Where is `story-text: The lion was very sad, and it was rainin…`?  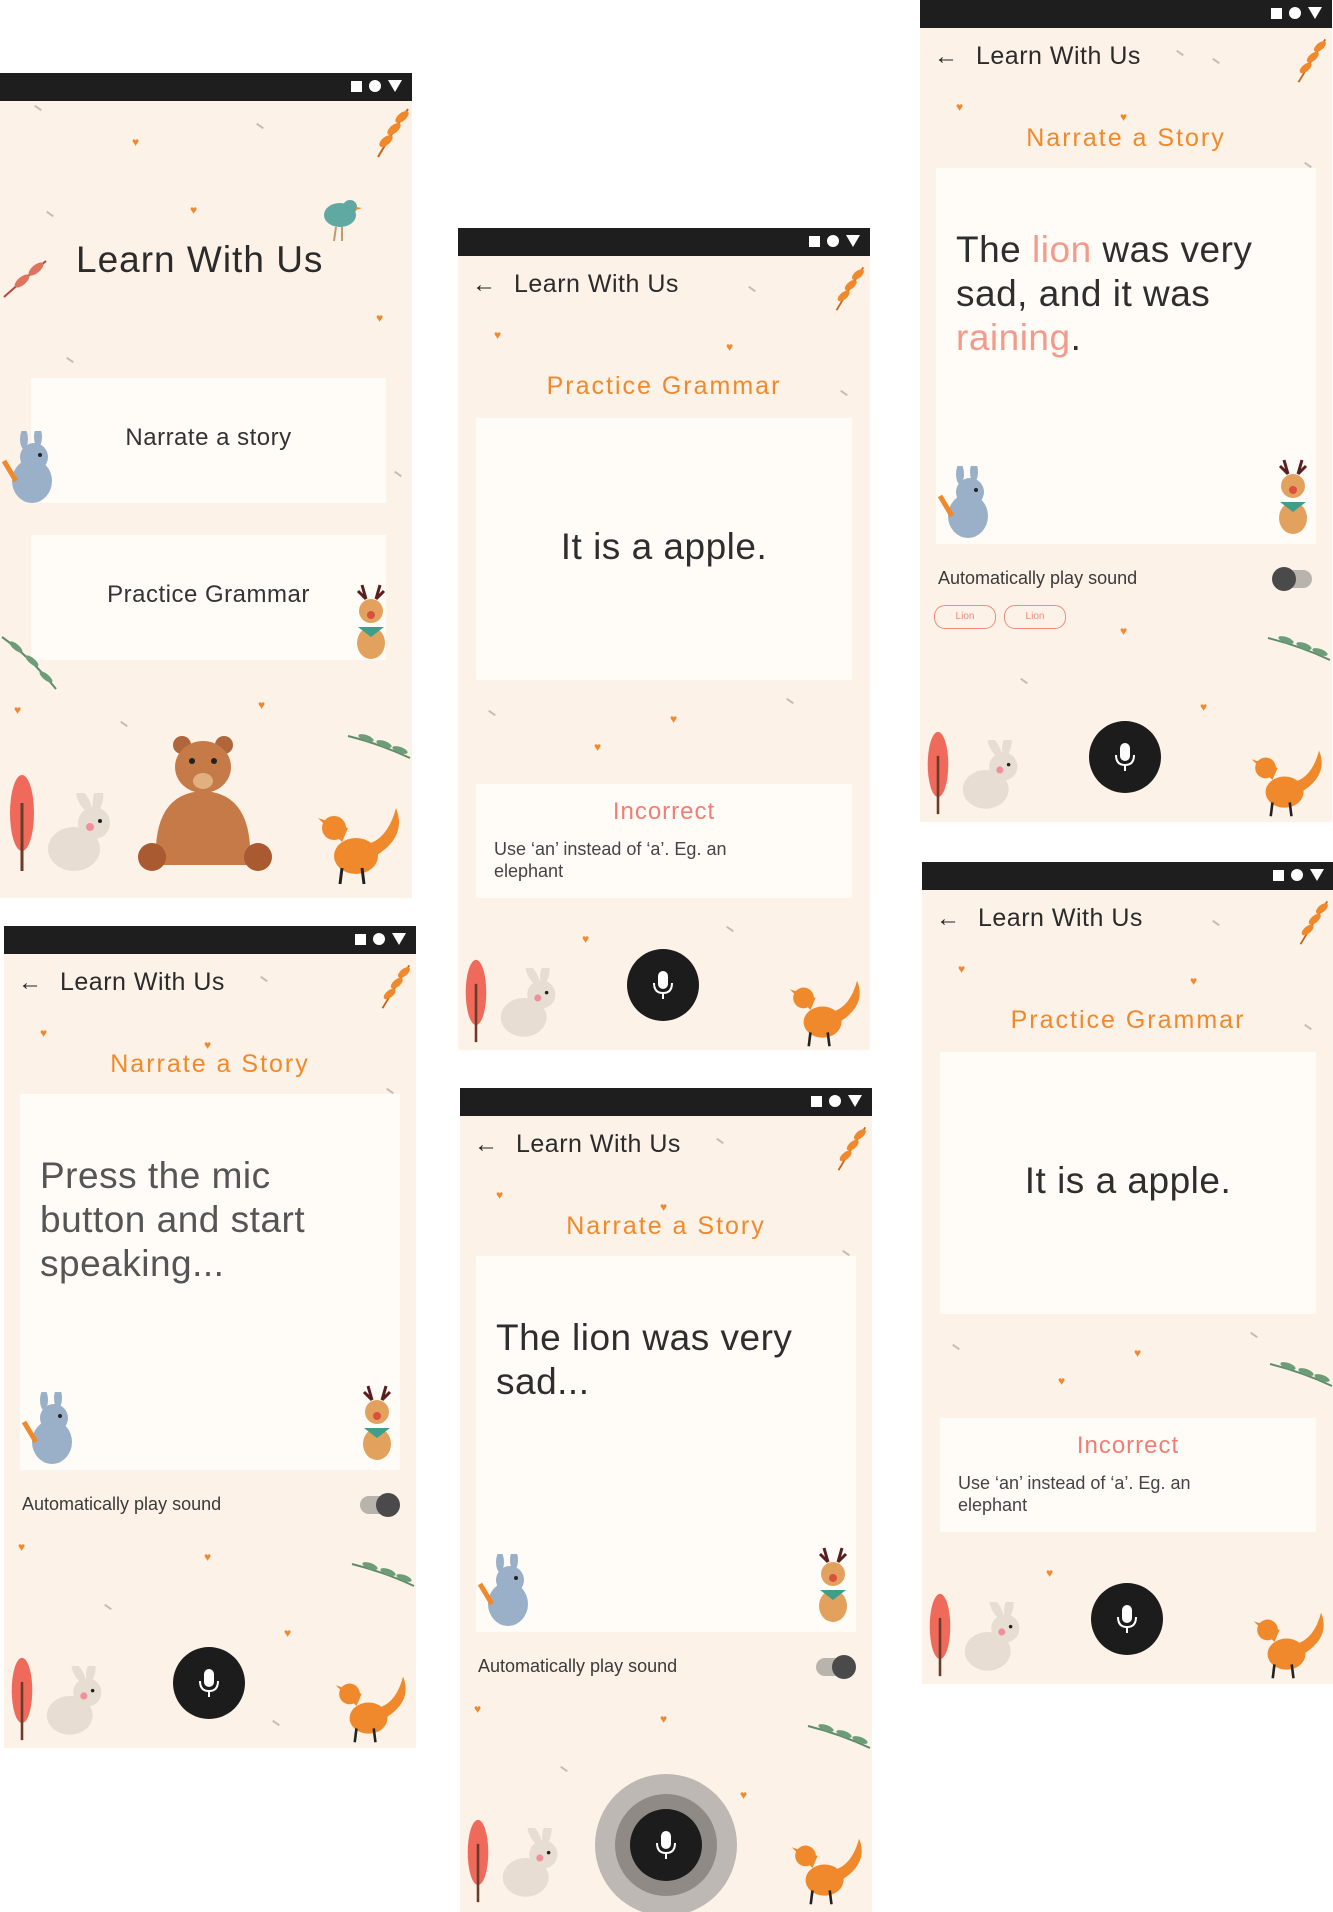
story-text: The lion was very sad, and it was rainin… is located at coordinates (1104, 293).